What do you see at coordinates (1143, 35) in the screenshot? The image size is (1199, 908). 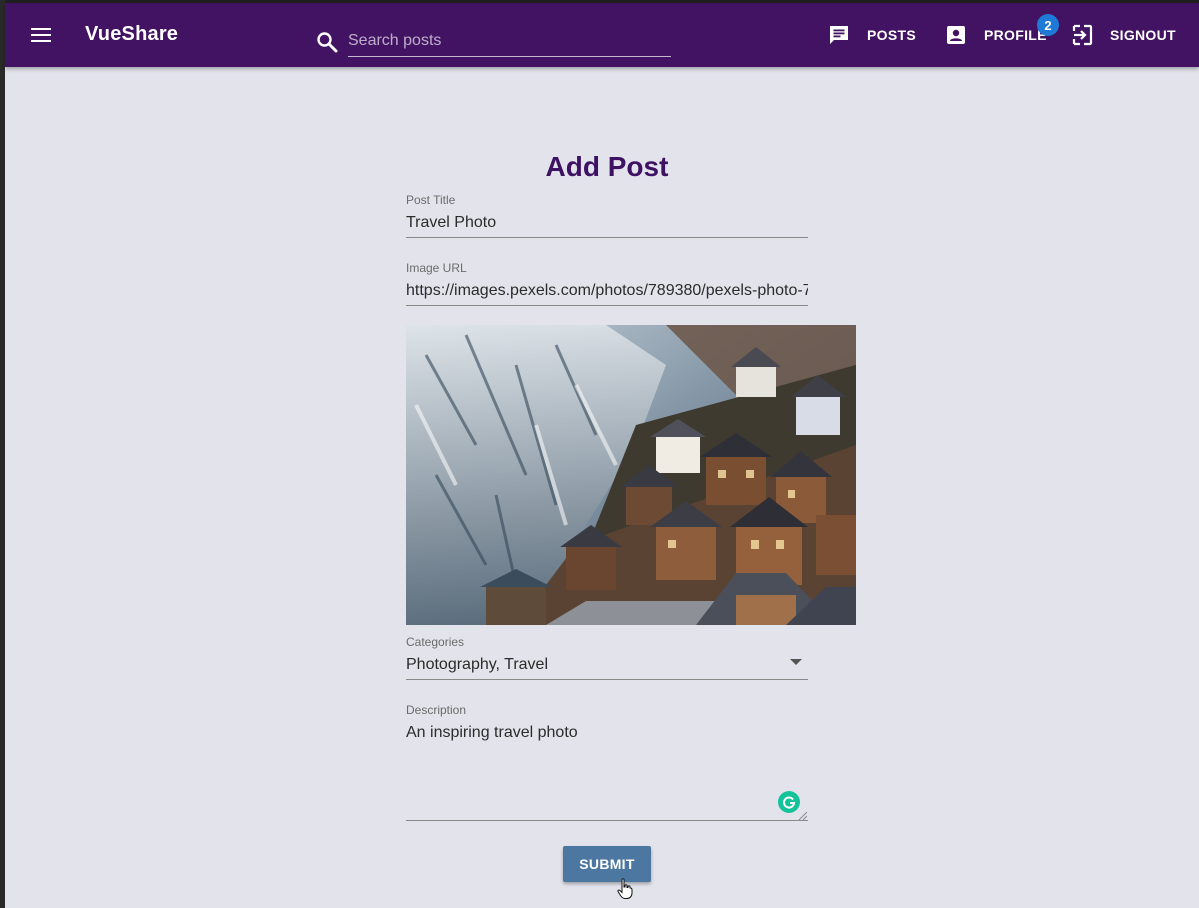 I see `signout-label: SIGNOUT` at bounding box center [1143, 35].